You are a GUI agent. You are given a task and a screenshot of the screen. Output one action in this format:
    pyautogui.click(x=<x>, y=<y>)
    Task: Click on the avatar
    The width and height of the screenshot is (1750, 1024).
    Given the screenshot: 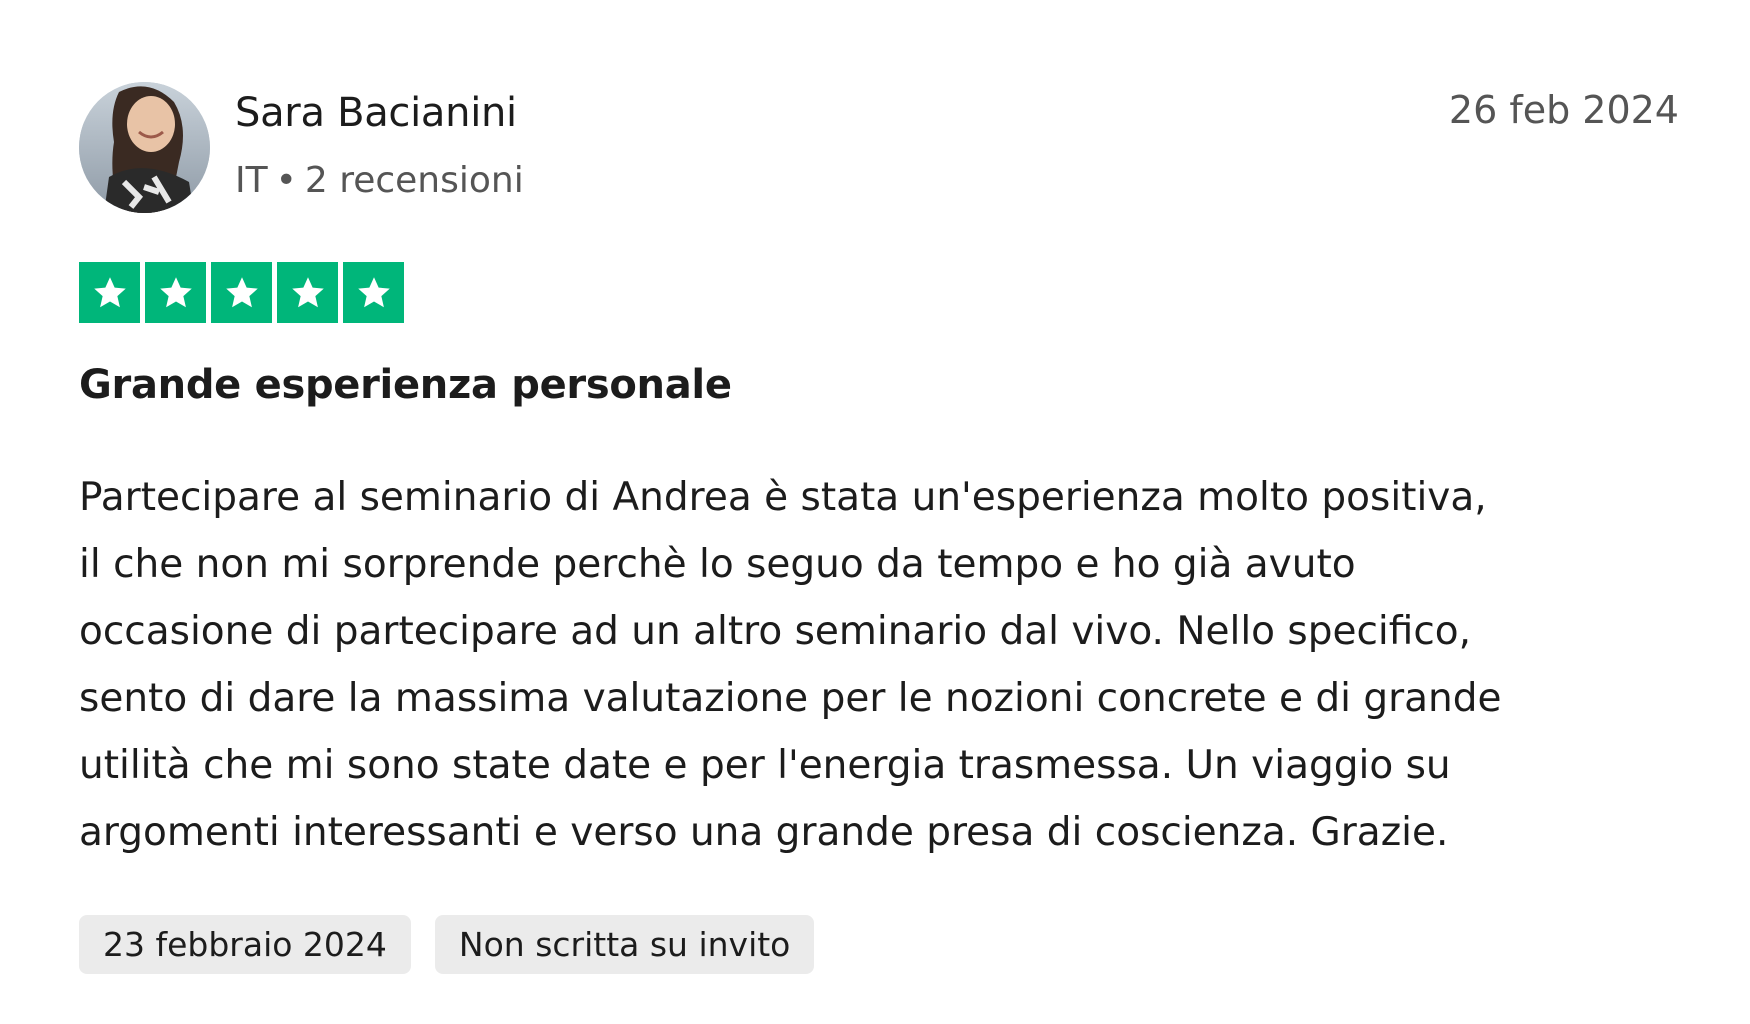 What is the action you would take?
    pyautogui.click(x=144, y=147)
    